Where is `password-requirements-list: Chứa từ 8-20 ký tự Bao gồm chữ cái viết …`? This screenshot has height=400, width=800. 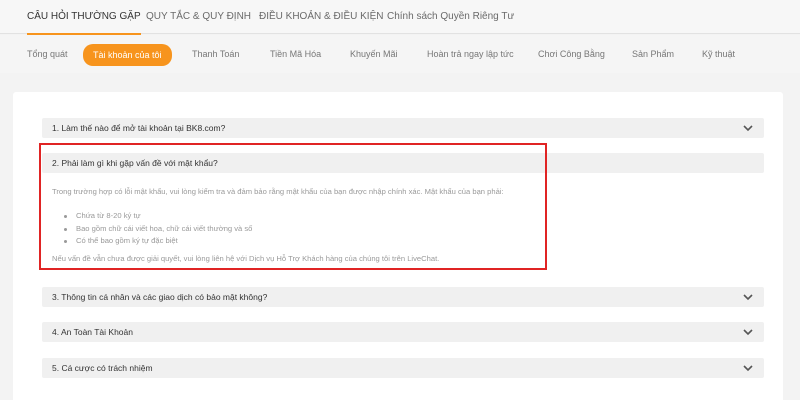 password-requirements-list: Chứa từ 8-20 ký tự Bao gồm chữ cái viết … is located at coordinates (157, 229).